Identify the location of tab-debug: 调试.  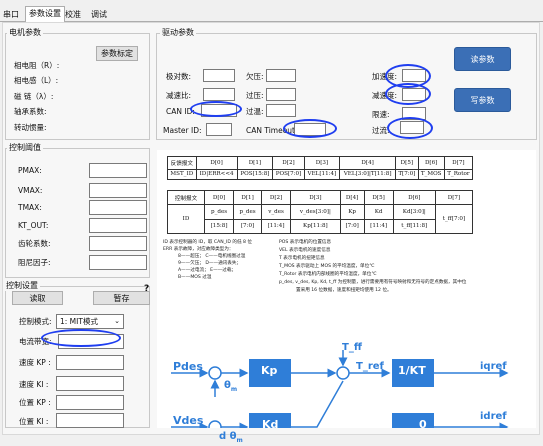
(99, 15).